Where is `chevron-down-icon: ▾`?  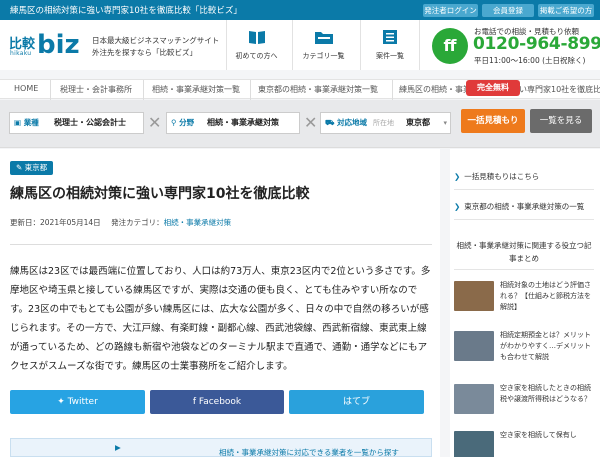 chevron-down-icon: ▾ is located at coordinates (445, 123).